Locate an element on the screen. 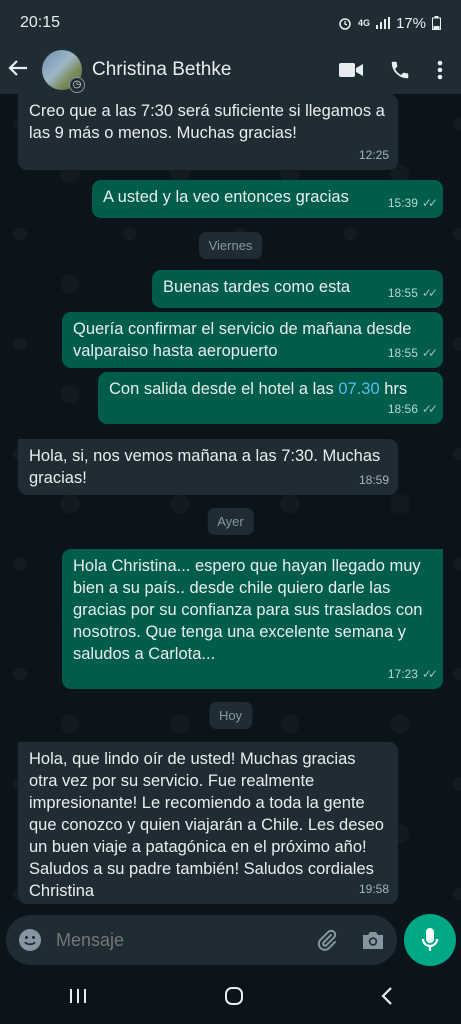  message-time: 17:23 is located at coordinates (402, 674).